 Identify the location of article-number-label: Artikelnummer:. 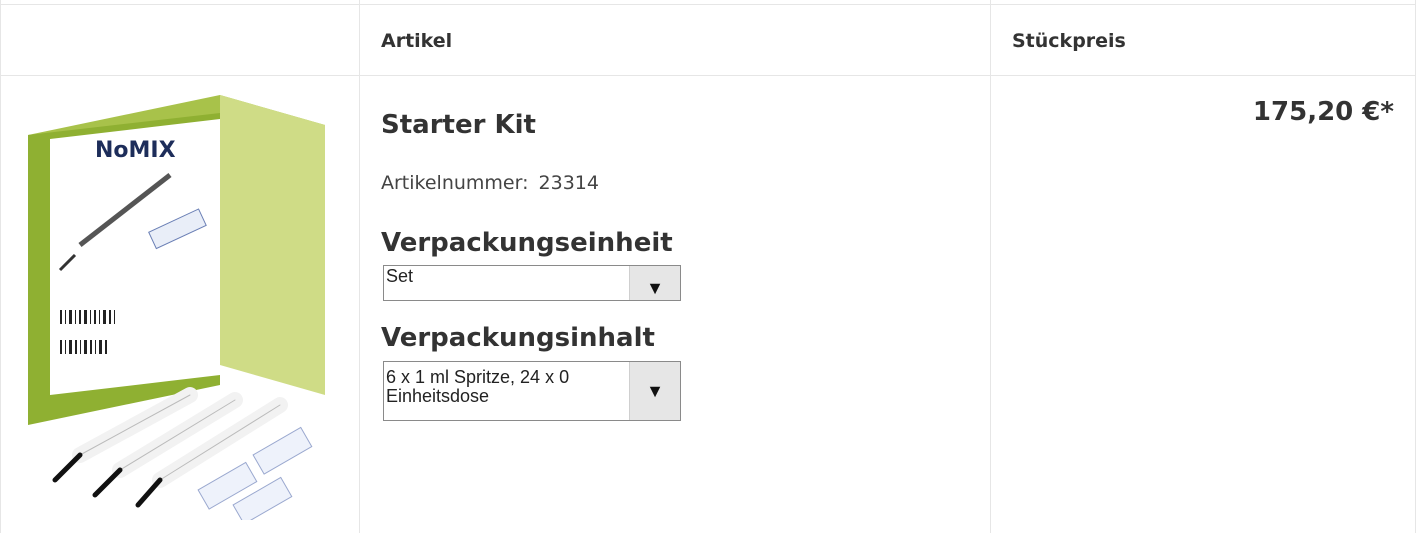
(455, 183).